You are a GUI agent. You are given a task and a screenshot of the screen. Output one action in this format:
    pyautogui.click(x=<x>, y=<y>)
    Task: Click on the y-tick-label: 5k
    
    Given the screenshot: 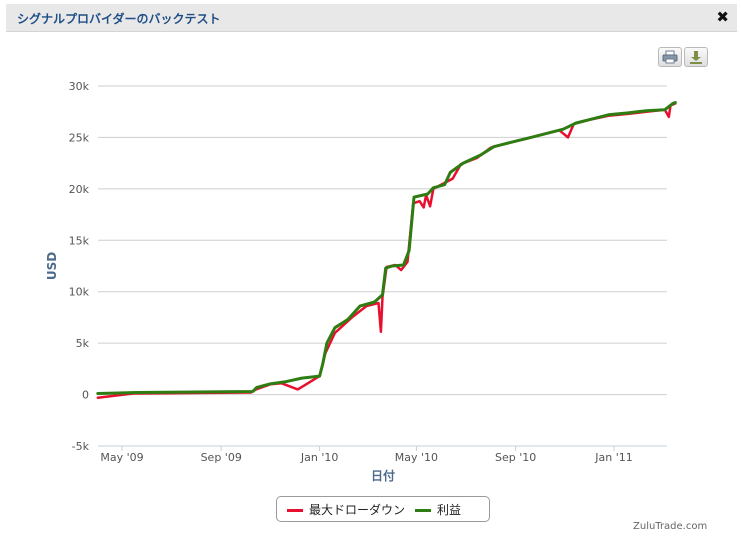 What is the action you would take?
    pyautogui.click(x=83, y=343)
    